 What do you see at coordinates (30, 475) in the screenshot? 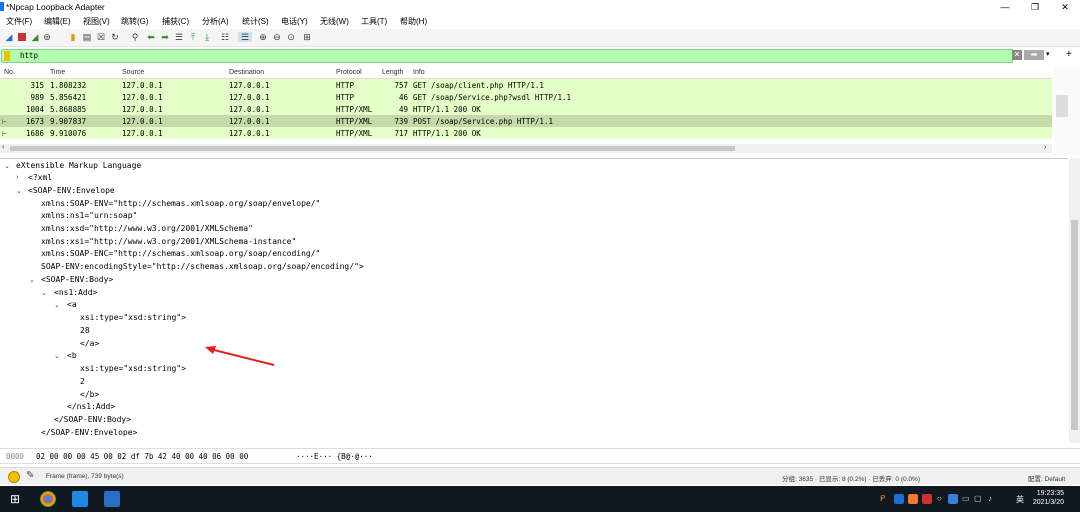
I see `edit-comment-icon: ✎` at bounding box center [30, 475].